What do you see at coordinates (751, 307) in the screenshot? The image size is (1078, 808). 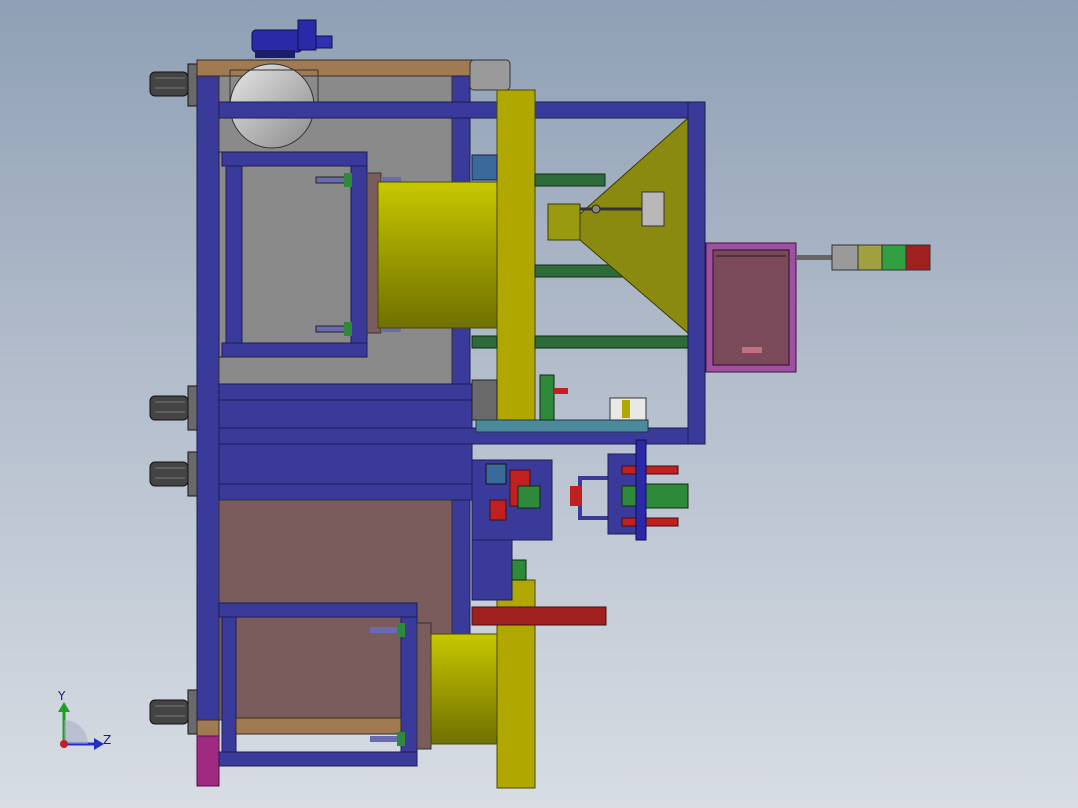 I see `control-box` at bounding box center [751, 307].